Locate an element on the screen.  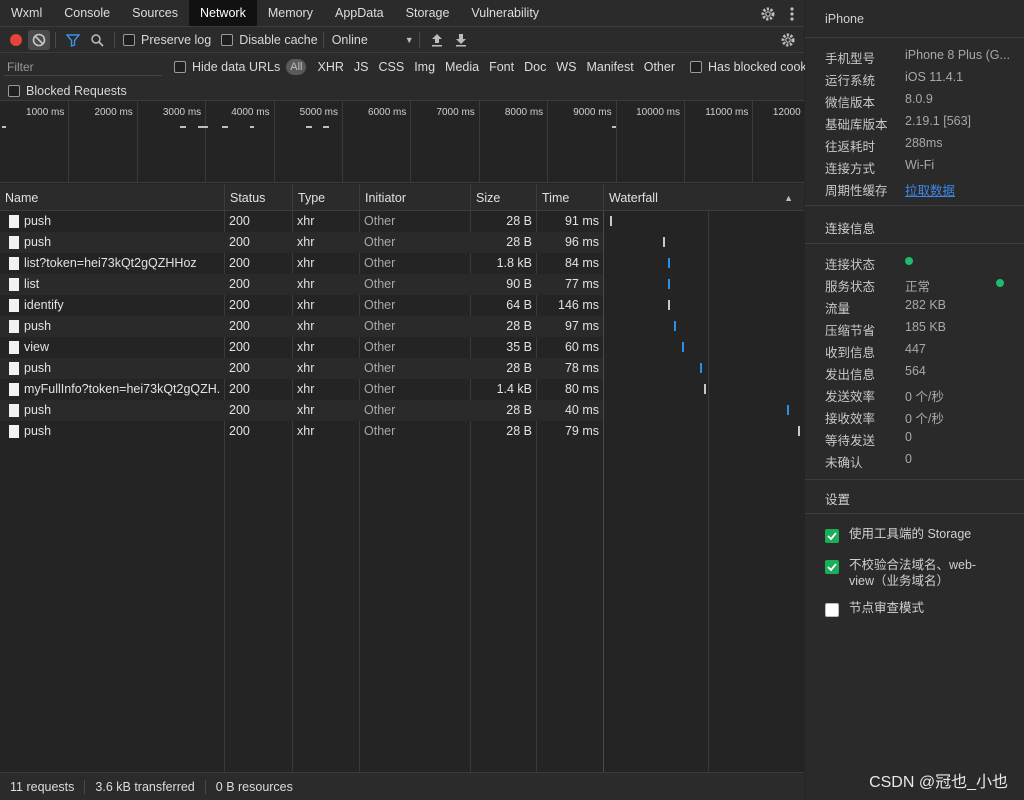
column-header-size: Size is located at coordinates (504, 197).